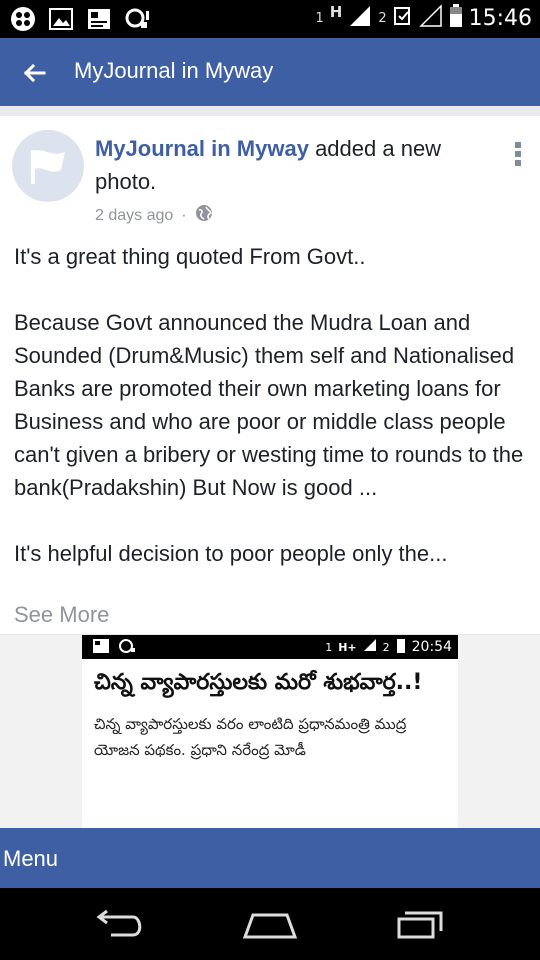 This screenshot has width=540, height=960. I want to click on see-more-link: See More, so click(61, 615).